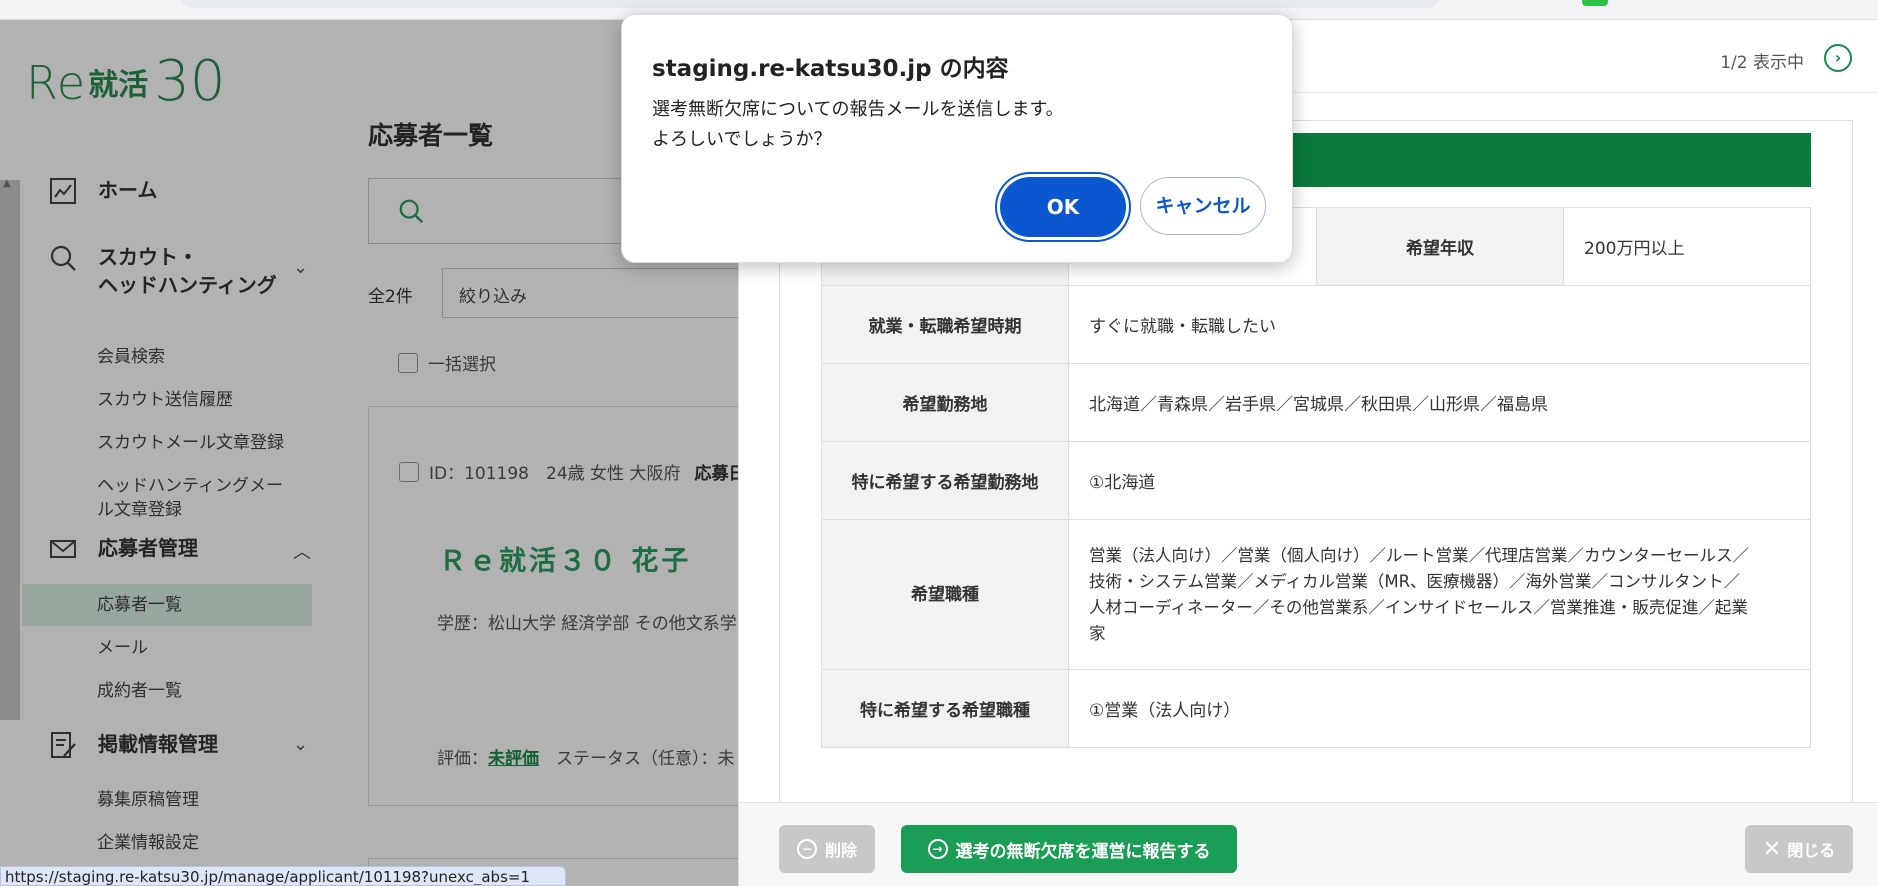 Image resolution: width=1878 pixels, height=886 pixels. What do you see at coordinates (1316, 708) in the screenshot?
I see `table-row: 特に希望する希望職種 ①営業（法人向け）` at bounding box center [1316, 708].